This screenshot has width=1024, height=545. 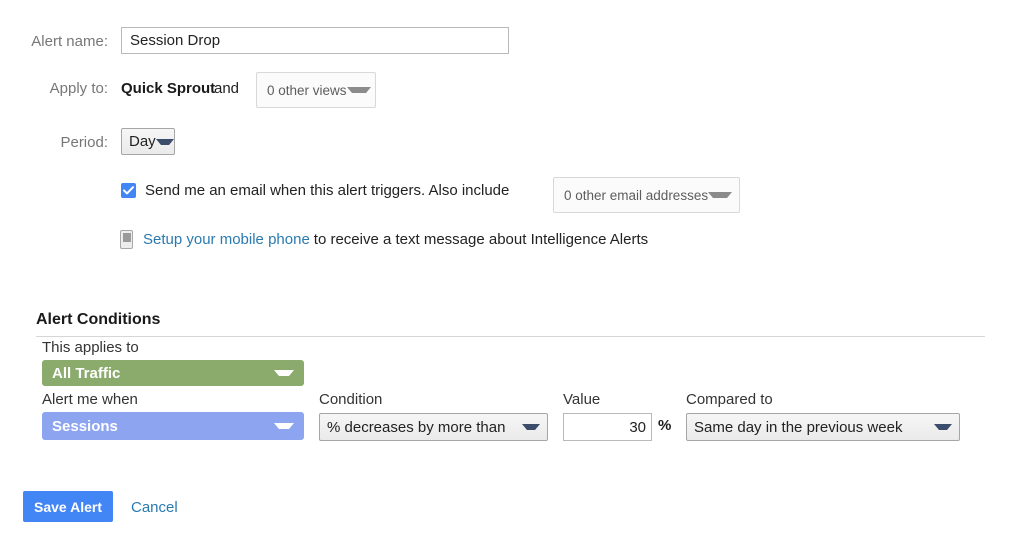 What do you see at coordinates (154, 507) in the screenshot?
I see `cancel-link: Cancel` at bounding box center [154, 507].